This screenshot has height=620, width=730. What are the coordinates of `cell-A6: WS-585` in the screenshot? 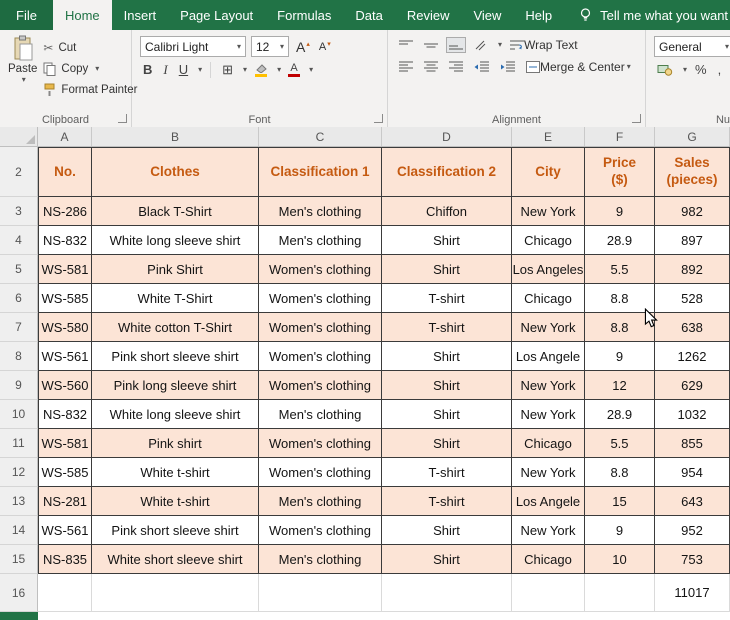 It's located at (65, 298).